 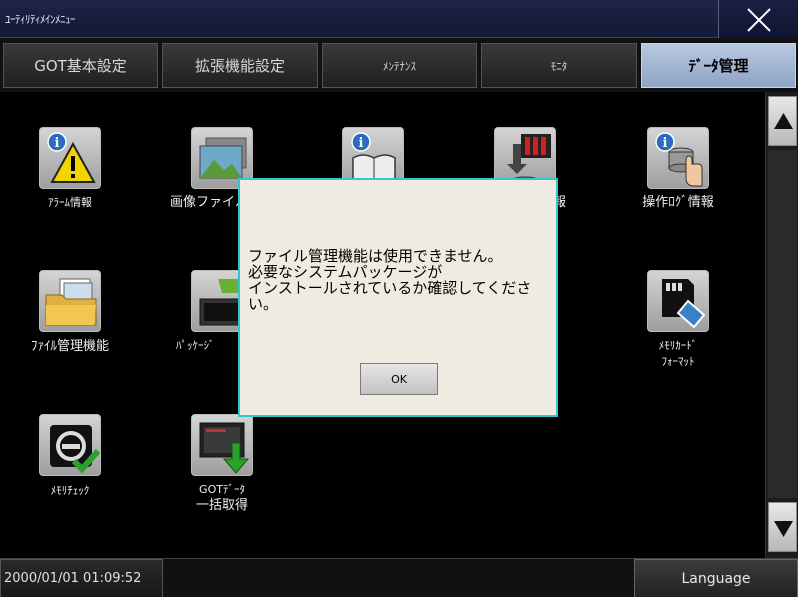 I want to click on got-data-batch-icon, so click(x=222, y=445).